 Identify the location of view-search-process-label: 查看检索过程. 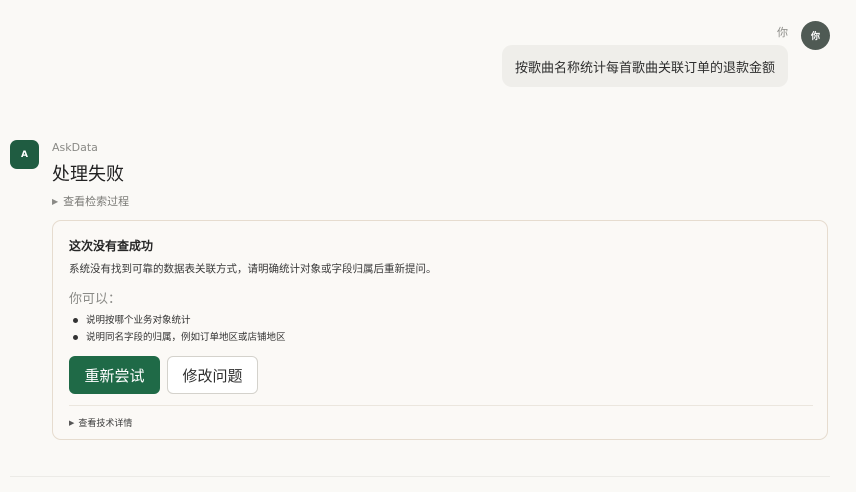
(96, 201).